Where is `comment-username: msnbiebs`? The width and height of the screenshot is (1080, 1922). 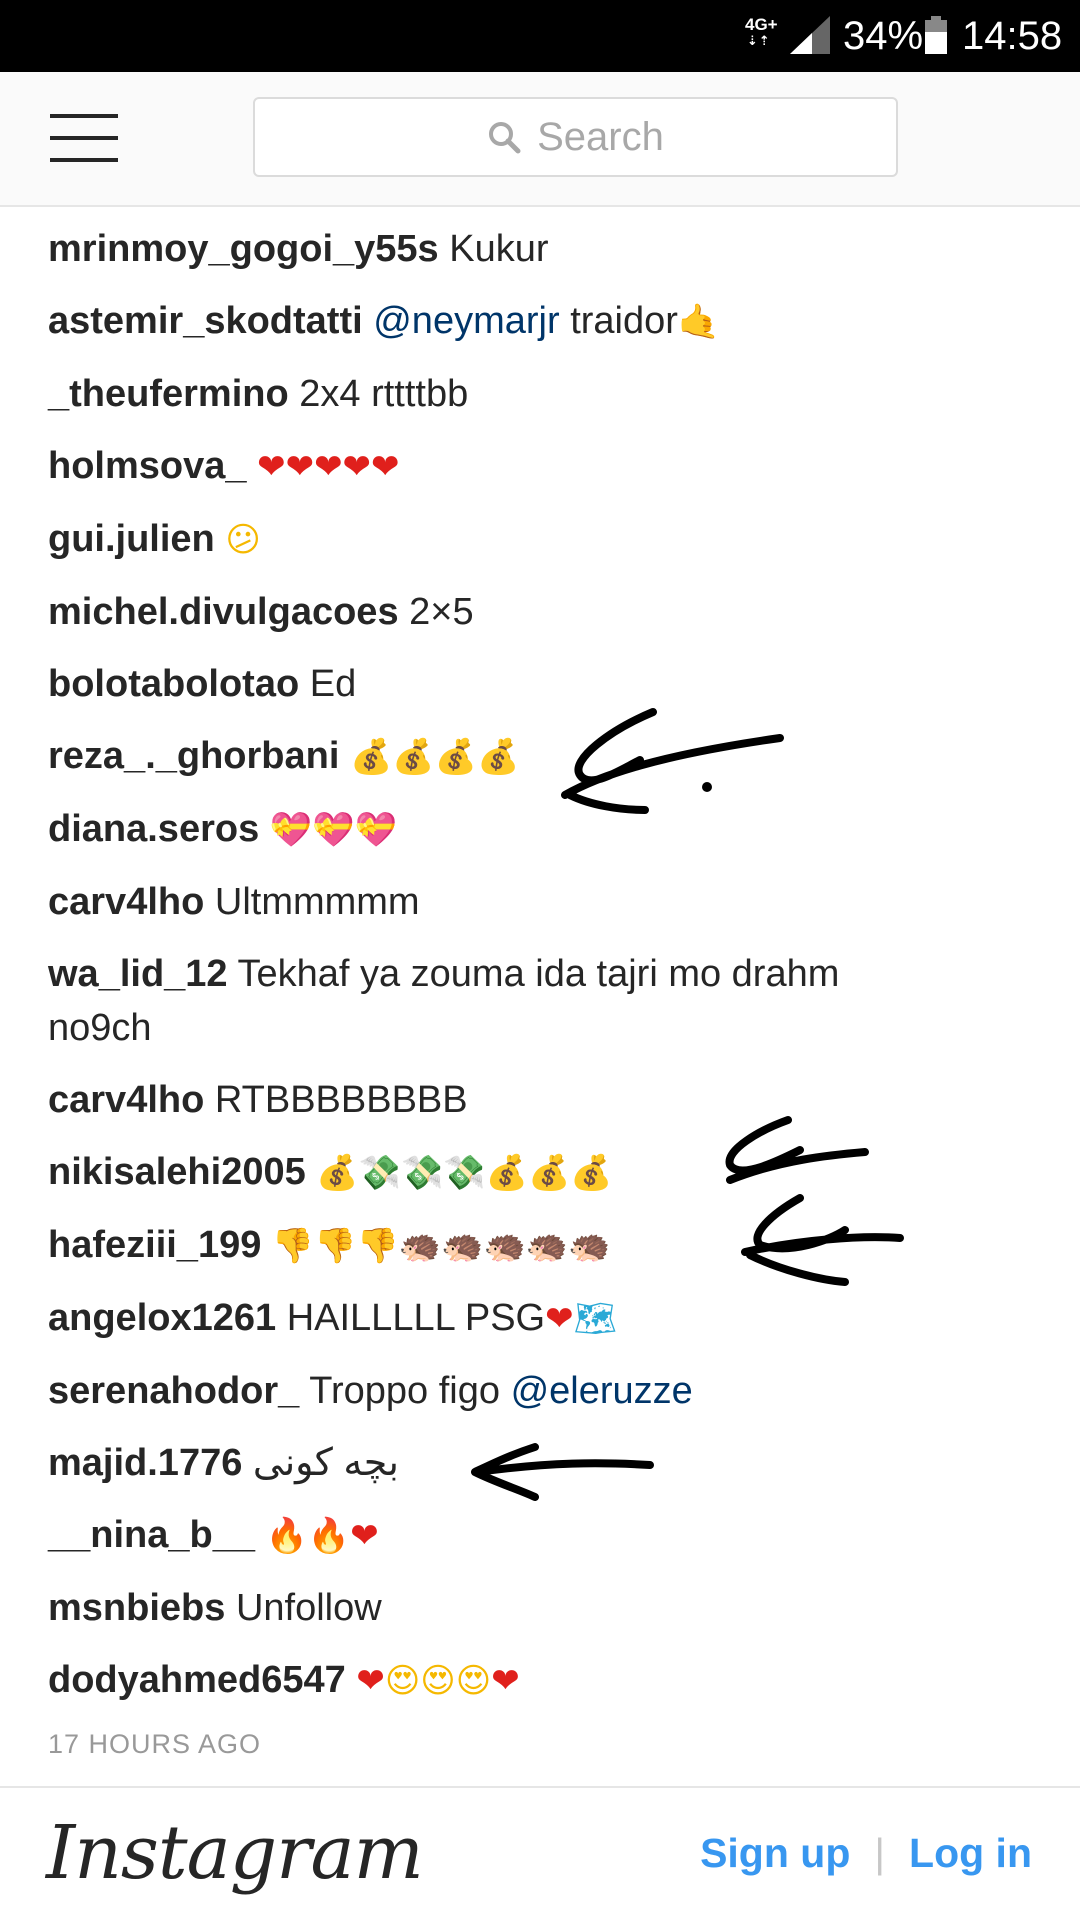
comment-username: msnbiebs is located at coordinates (136, 1608).